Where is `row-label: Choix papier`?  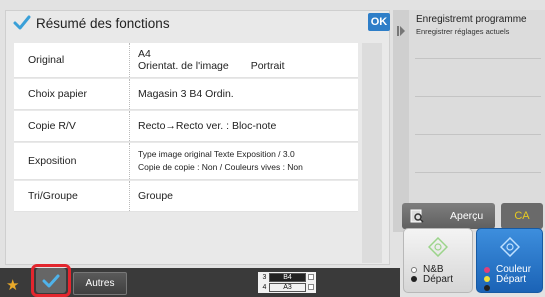
row-label: Choix papier is located at coordinates (72, 94).